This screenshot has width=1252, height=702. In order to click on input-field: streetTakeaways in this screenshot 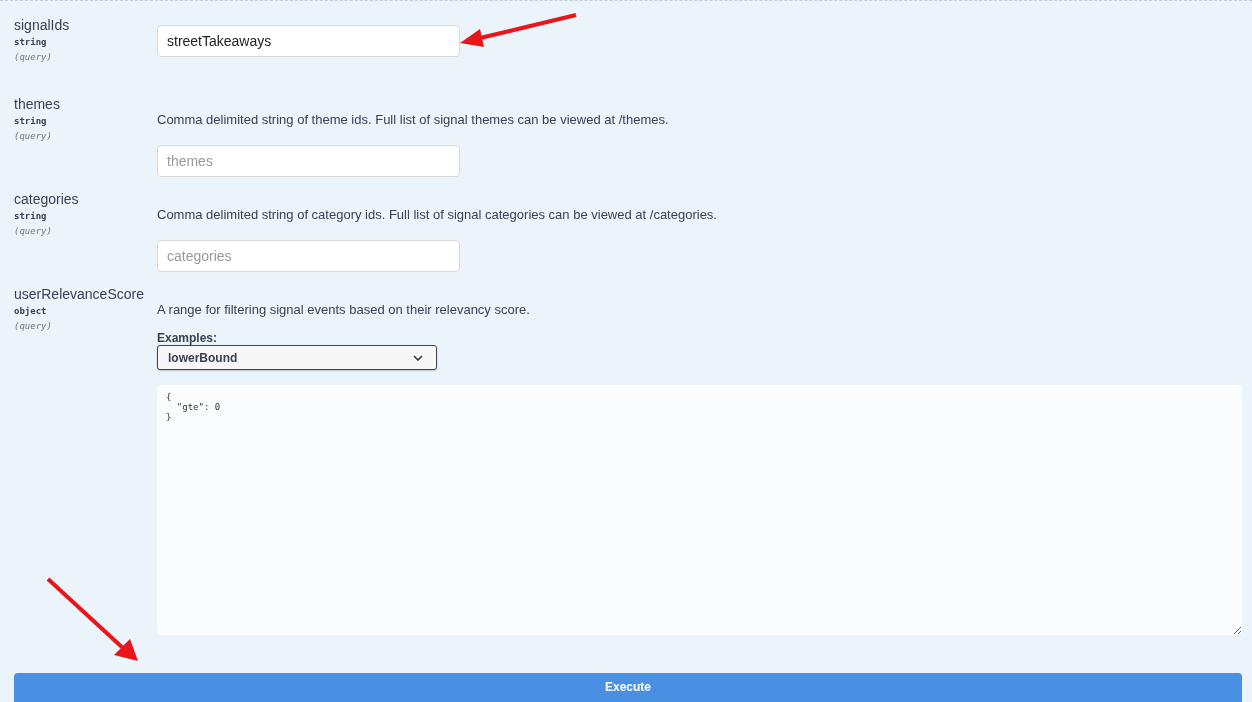, I will do `click(308, 41)`.